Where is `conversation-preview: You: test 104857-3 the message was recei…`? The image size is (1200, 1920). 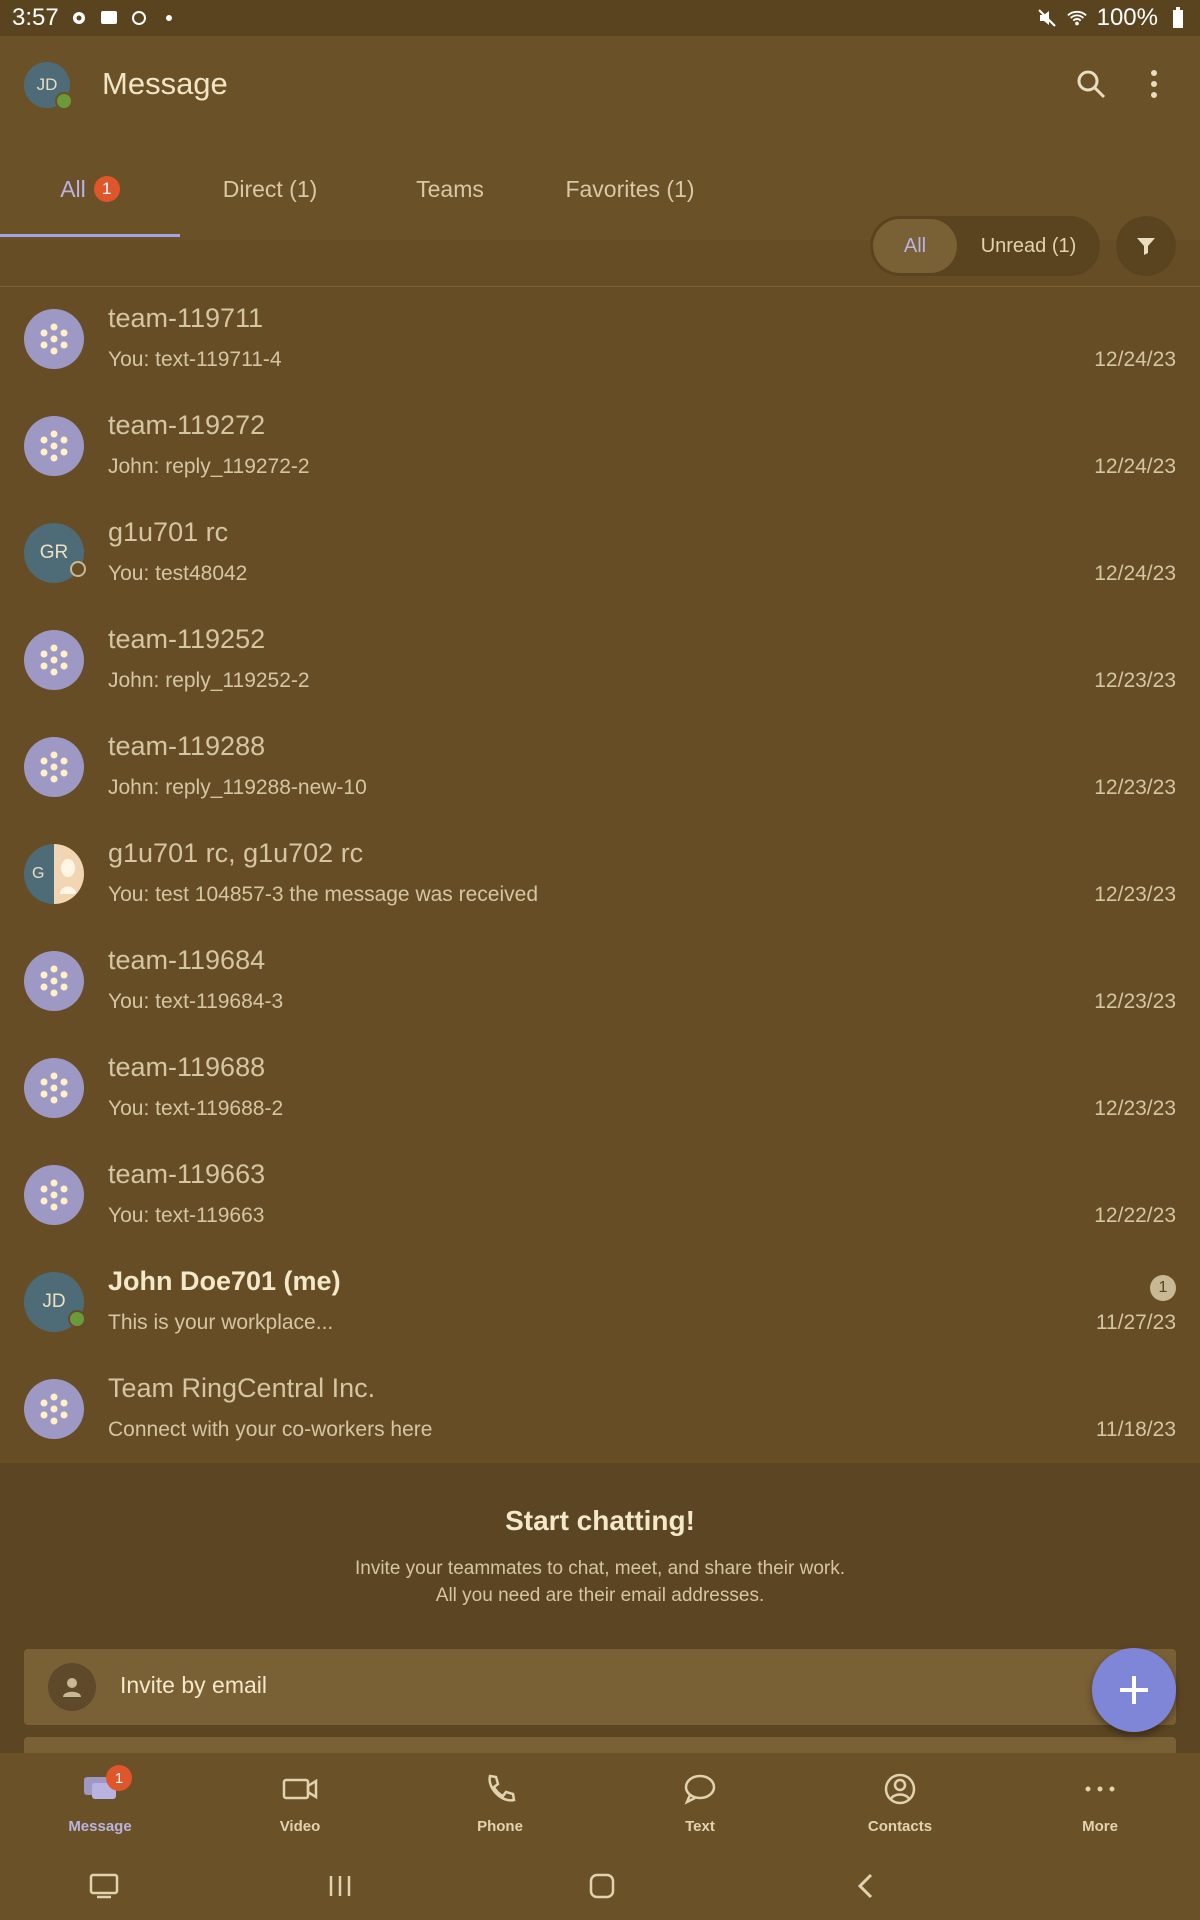 conversation-preview: You: test 104857-3 the message was recei… is located at coordinates (323, 894).